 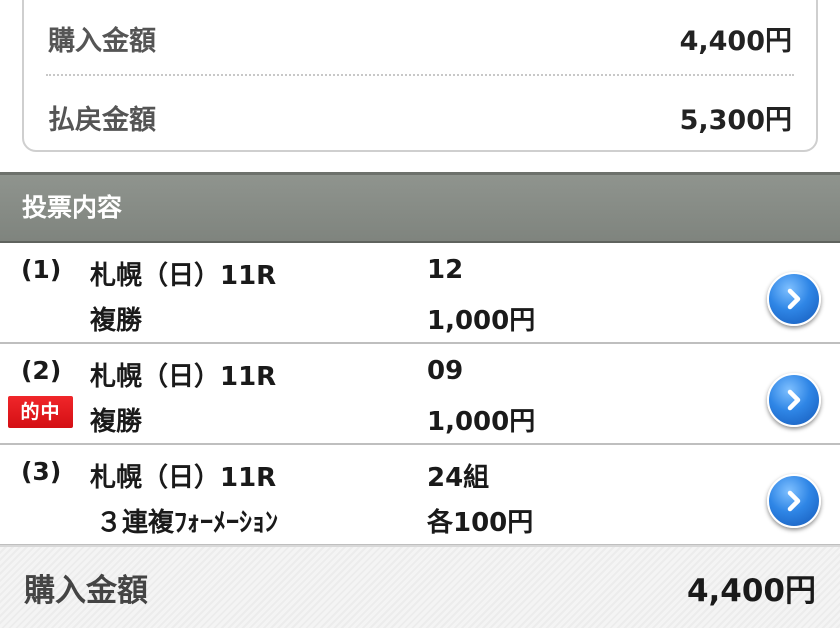 I want to click on summary-divider, so click(x=420, y=75).